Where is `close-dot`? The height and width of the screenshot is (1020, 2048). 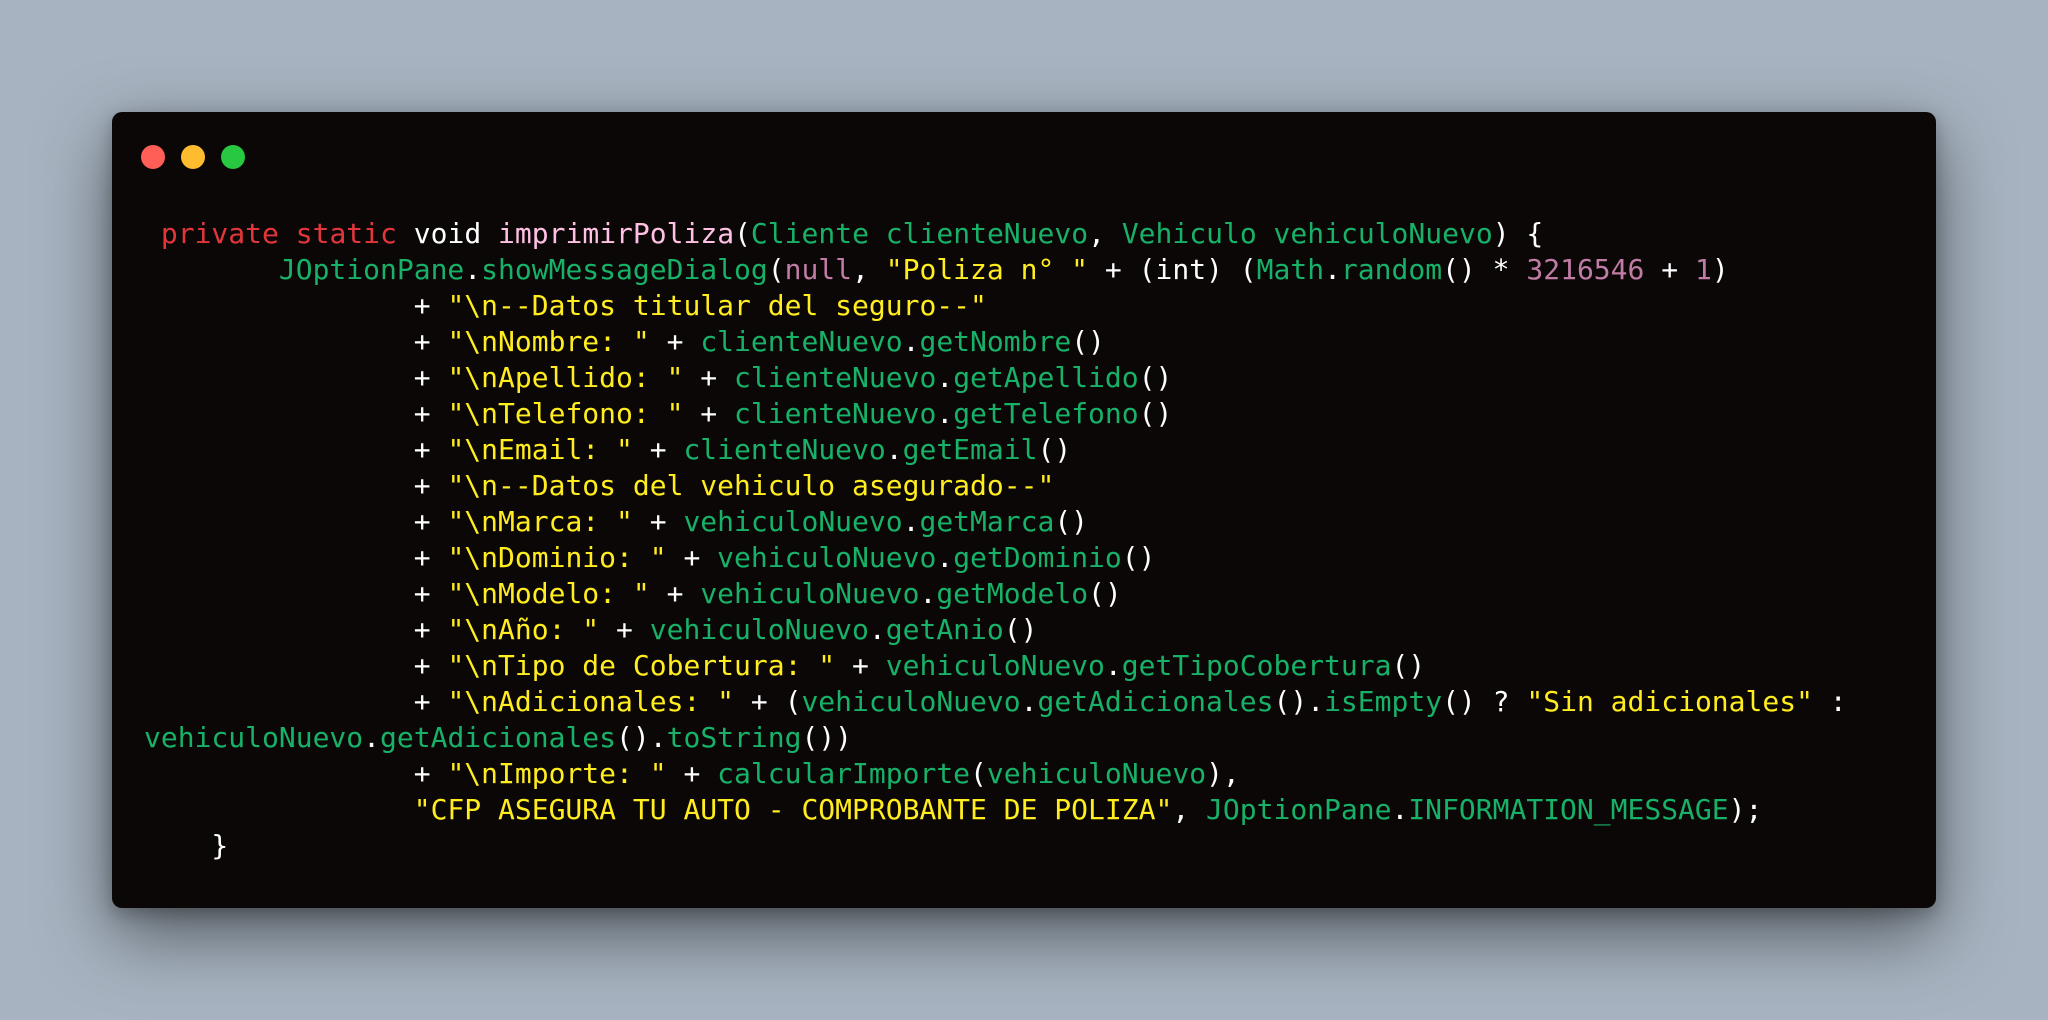 close-dot is located at coordinates (153, 157).